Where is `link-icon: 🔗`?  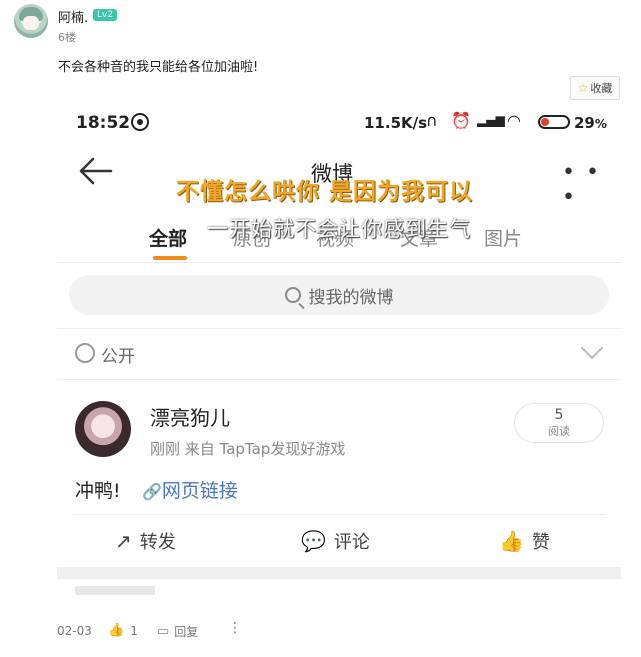
link-icon: 🔗 is located at coordinates (152, 491).